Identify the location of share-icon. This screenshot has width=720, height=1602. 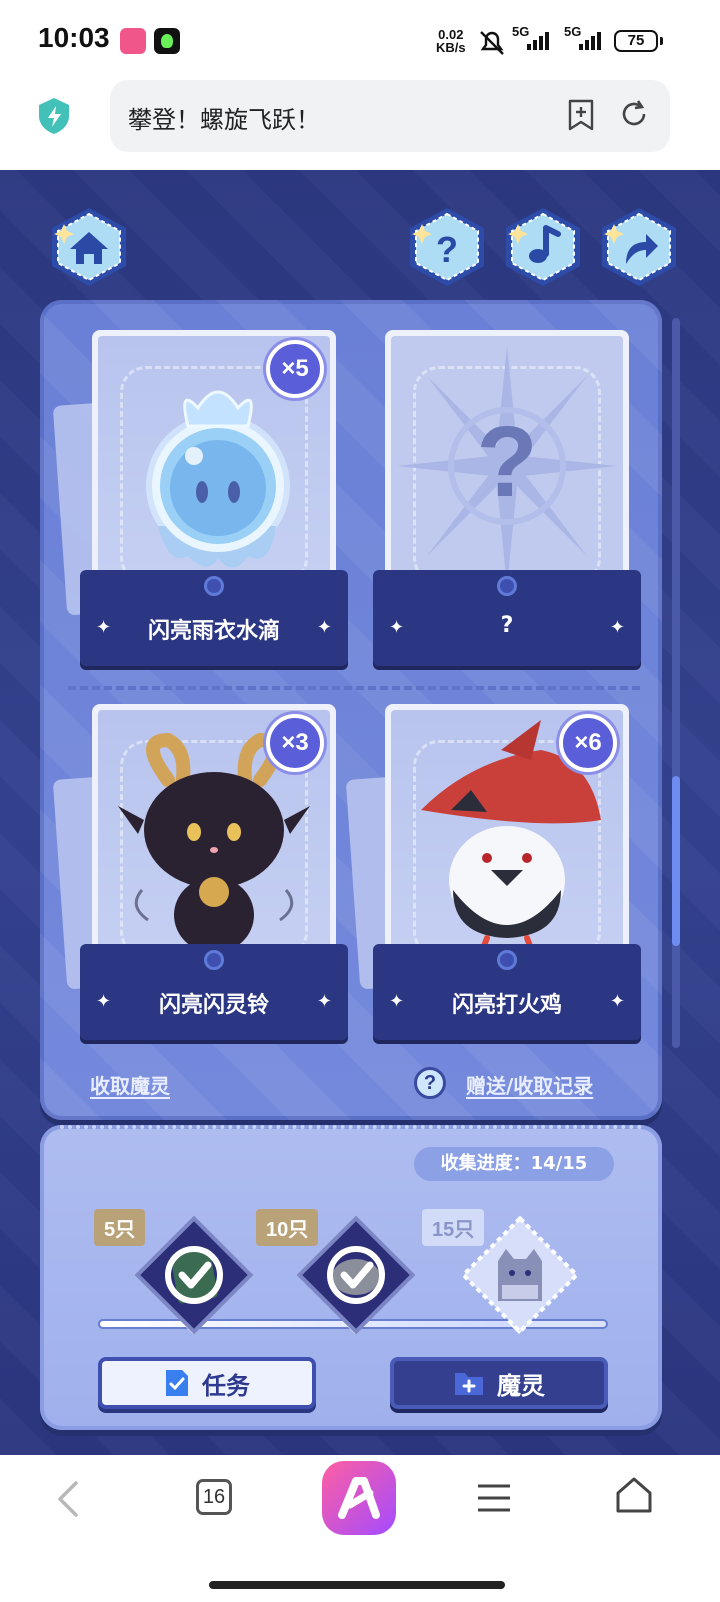
(639, 247).